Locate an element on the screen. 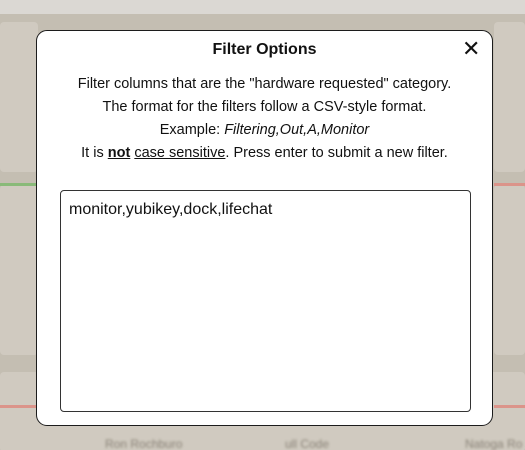 Image resolution: width=525 pixels, height=450 pixels. case-sensitive-text: case sensitive is located at coordinates (180, 153).